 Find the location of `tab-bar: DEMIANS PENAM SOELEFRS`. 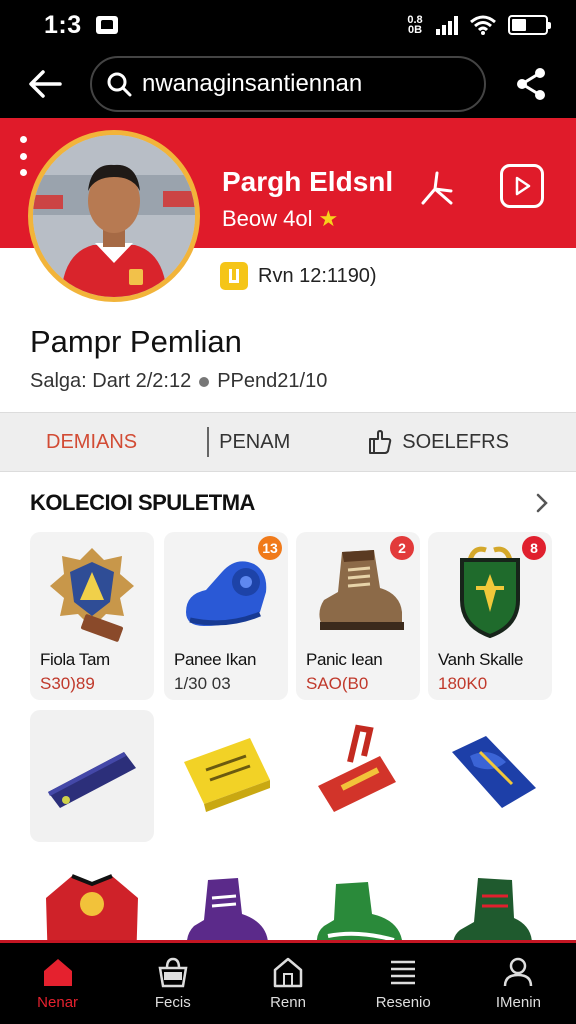

tab-bar: DEMIANS PENAM SOELEFRS is located at coordinates (288, 442).